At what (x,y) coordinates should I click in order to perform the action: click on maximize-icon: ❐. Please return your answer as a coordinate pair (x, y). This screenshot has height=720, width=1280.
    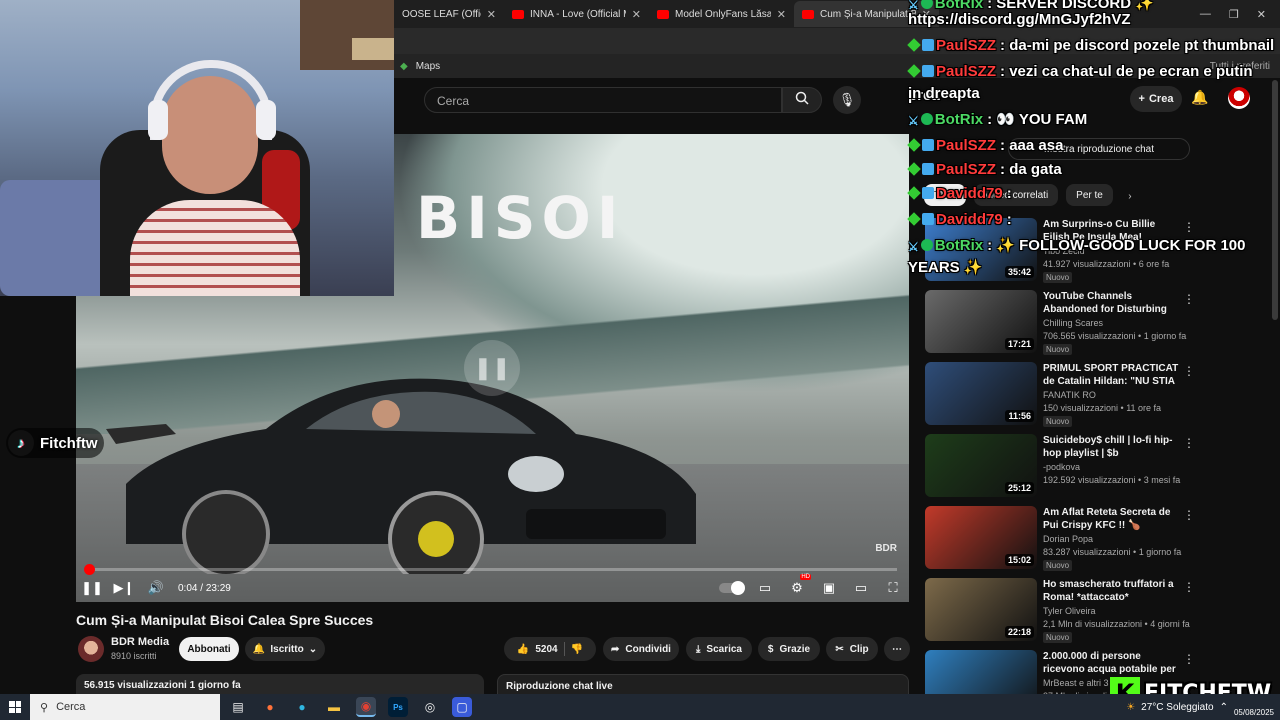
    Looking at the image, I should click on (1234, 14).